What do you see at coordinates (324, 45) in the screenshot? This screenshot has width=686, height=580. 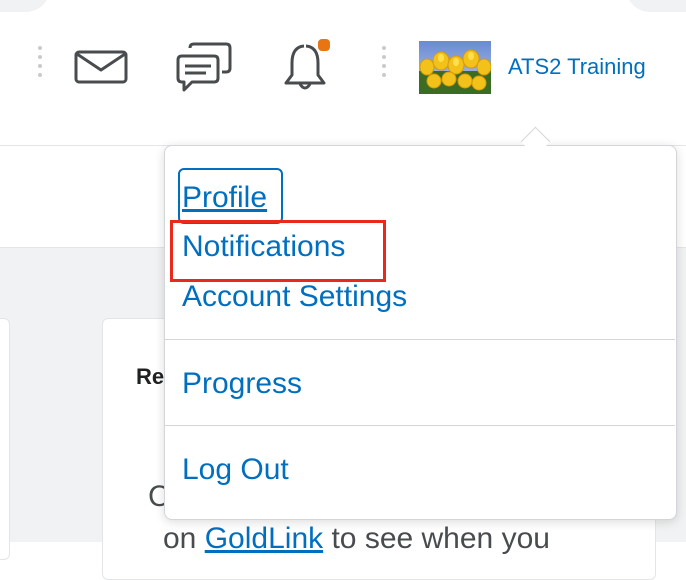 I see `notification-dot` at bounding box center [324, 45].